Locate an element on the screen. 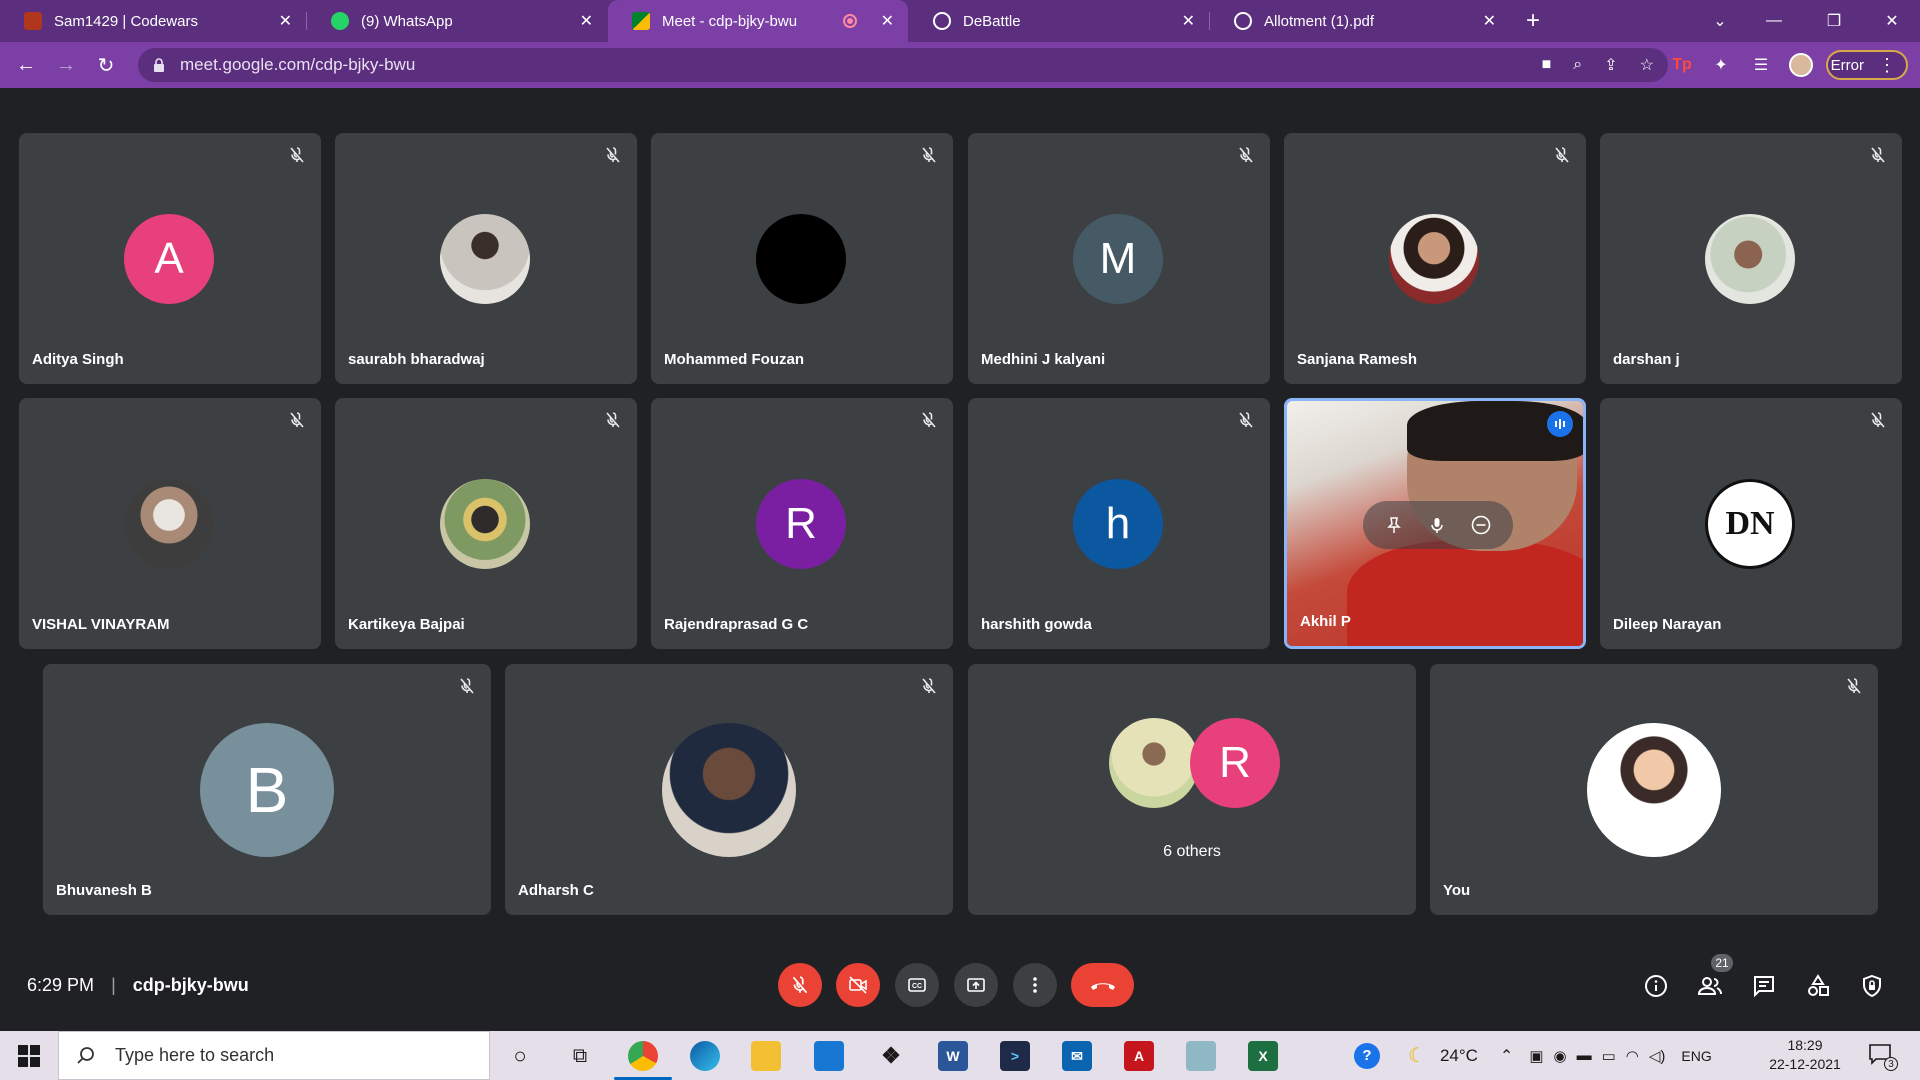  tab-whatsapp: (9) WhatsApp ✕ is located at coordinates (457, 21).